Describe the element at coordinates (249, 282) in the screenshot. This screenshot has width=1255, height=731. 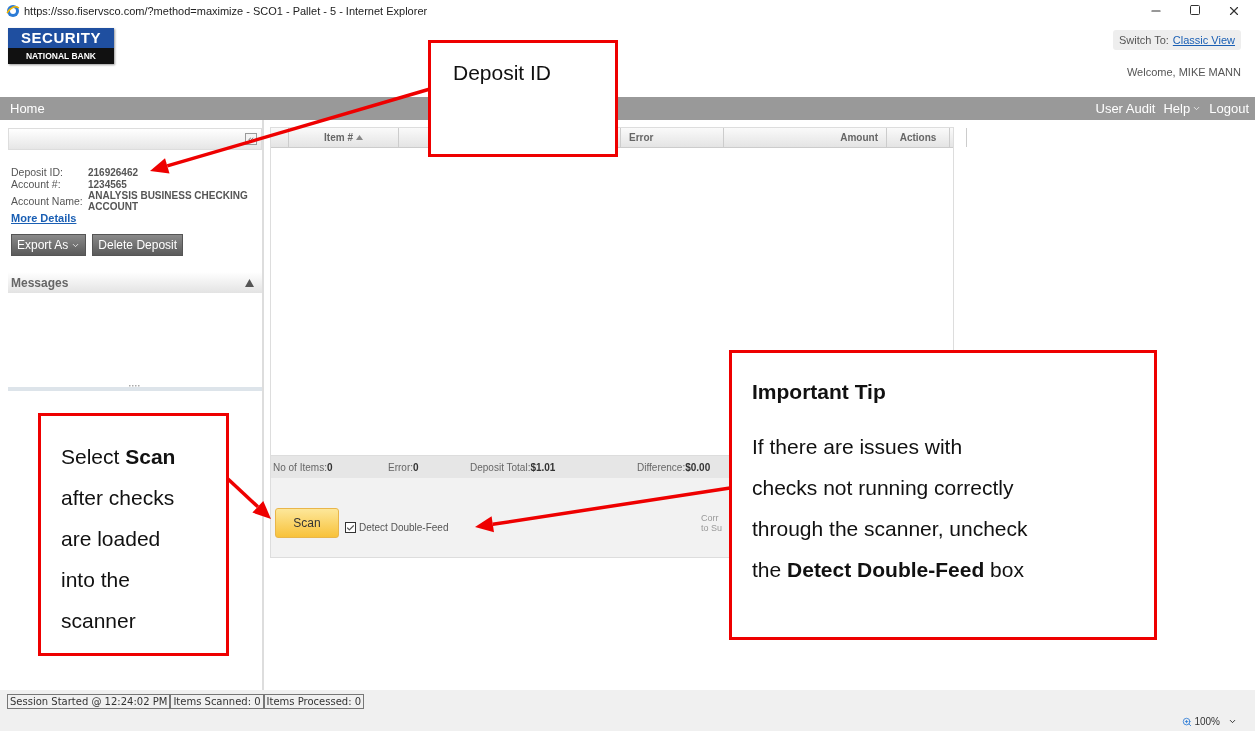
I see `collapse-toggle-icon` at that location.